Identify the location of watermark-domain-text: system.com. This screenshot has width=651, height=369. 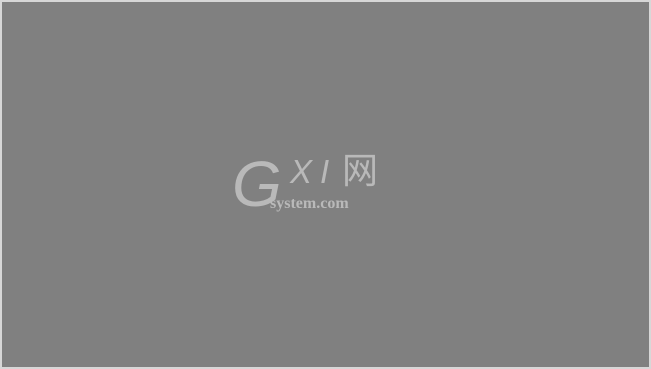
(309, 203).